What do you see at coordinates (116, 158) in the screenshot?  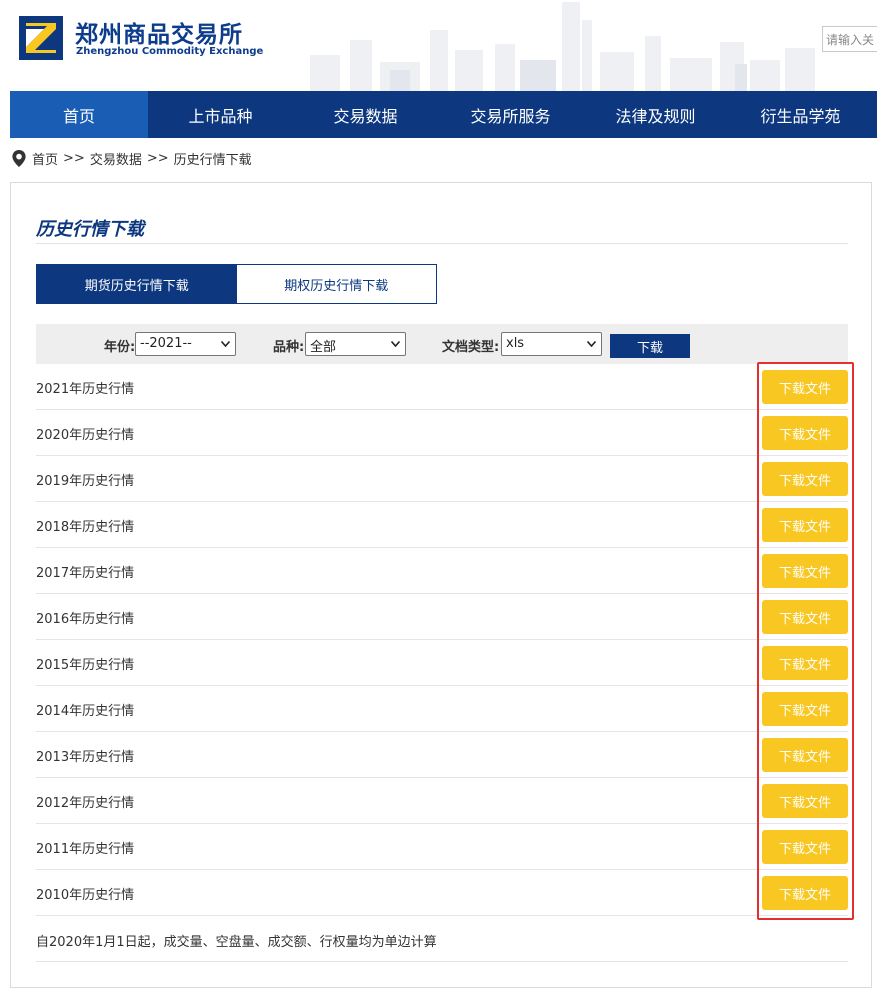 I see `breadcrumb-trading-data-link: 交易数据` at bounding box center [116, 158].